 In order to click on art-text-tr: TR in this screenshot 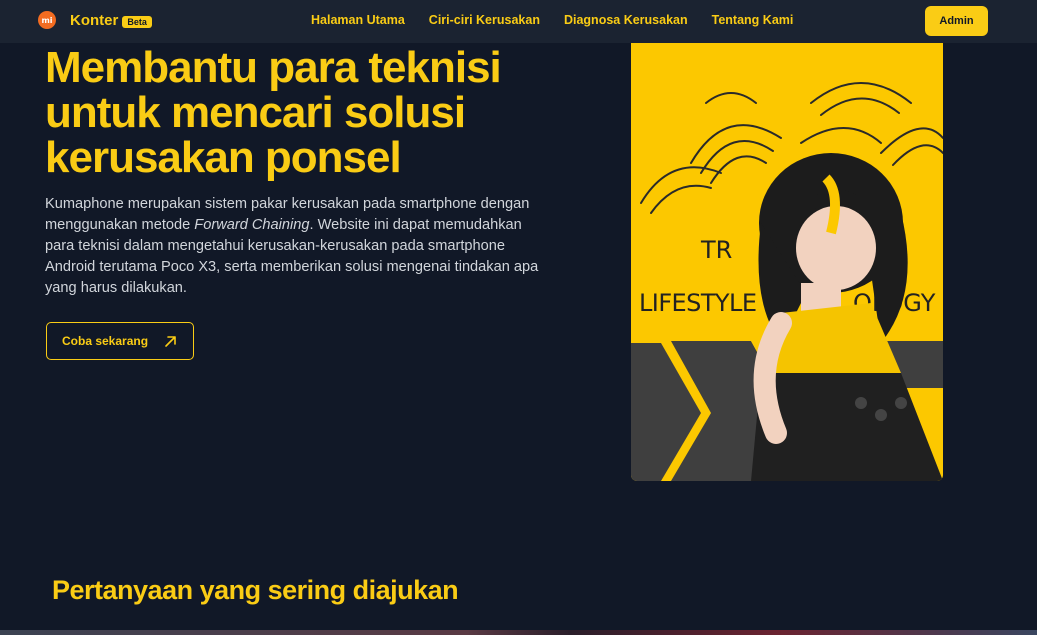, I will do `click(716, 250)`.